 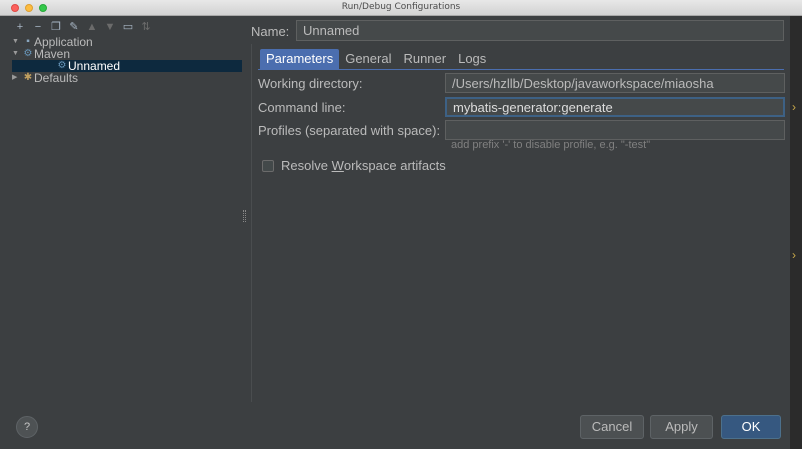 What do you see at coordinates (27, 427) in the screenshot?
I see `help-button: ?` at bounding box center [27, 427].